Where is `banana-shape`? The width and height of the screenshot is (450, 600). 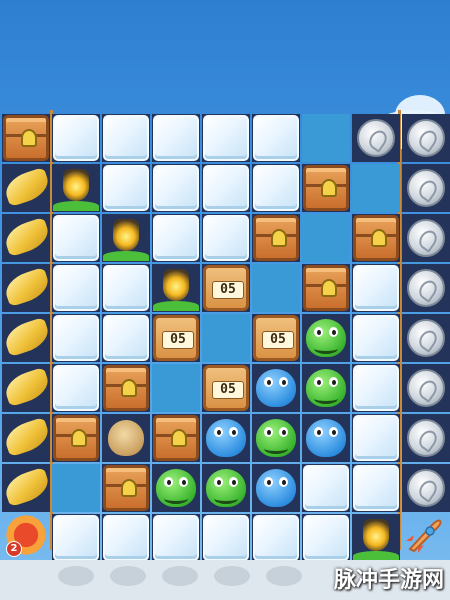
banana-shape is located at coordinates (27, 287).